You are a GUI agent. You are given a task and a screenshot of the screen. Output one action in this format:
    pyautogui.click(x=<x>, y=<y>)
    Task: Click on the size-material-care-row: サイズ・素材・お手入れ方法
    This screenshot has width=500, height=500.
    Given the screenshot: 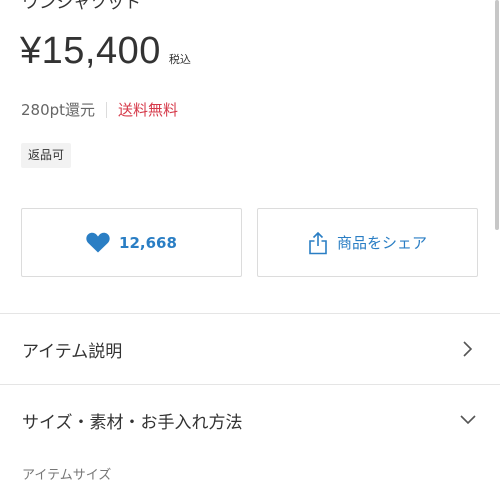 What is the action you would take?
    pyautogui.click(x=250, y=420)
    